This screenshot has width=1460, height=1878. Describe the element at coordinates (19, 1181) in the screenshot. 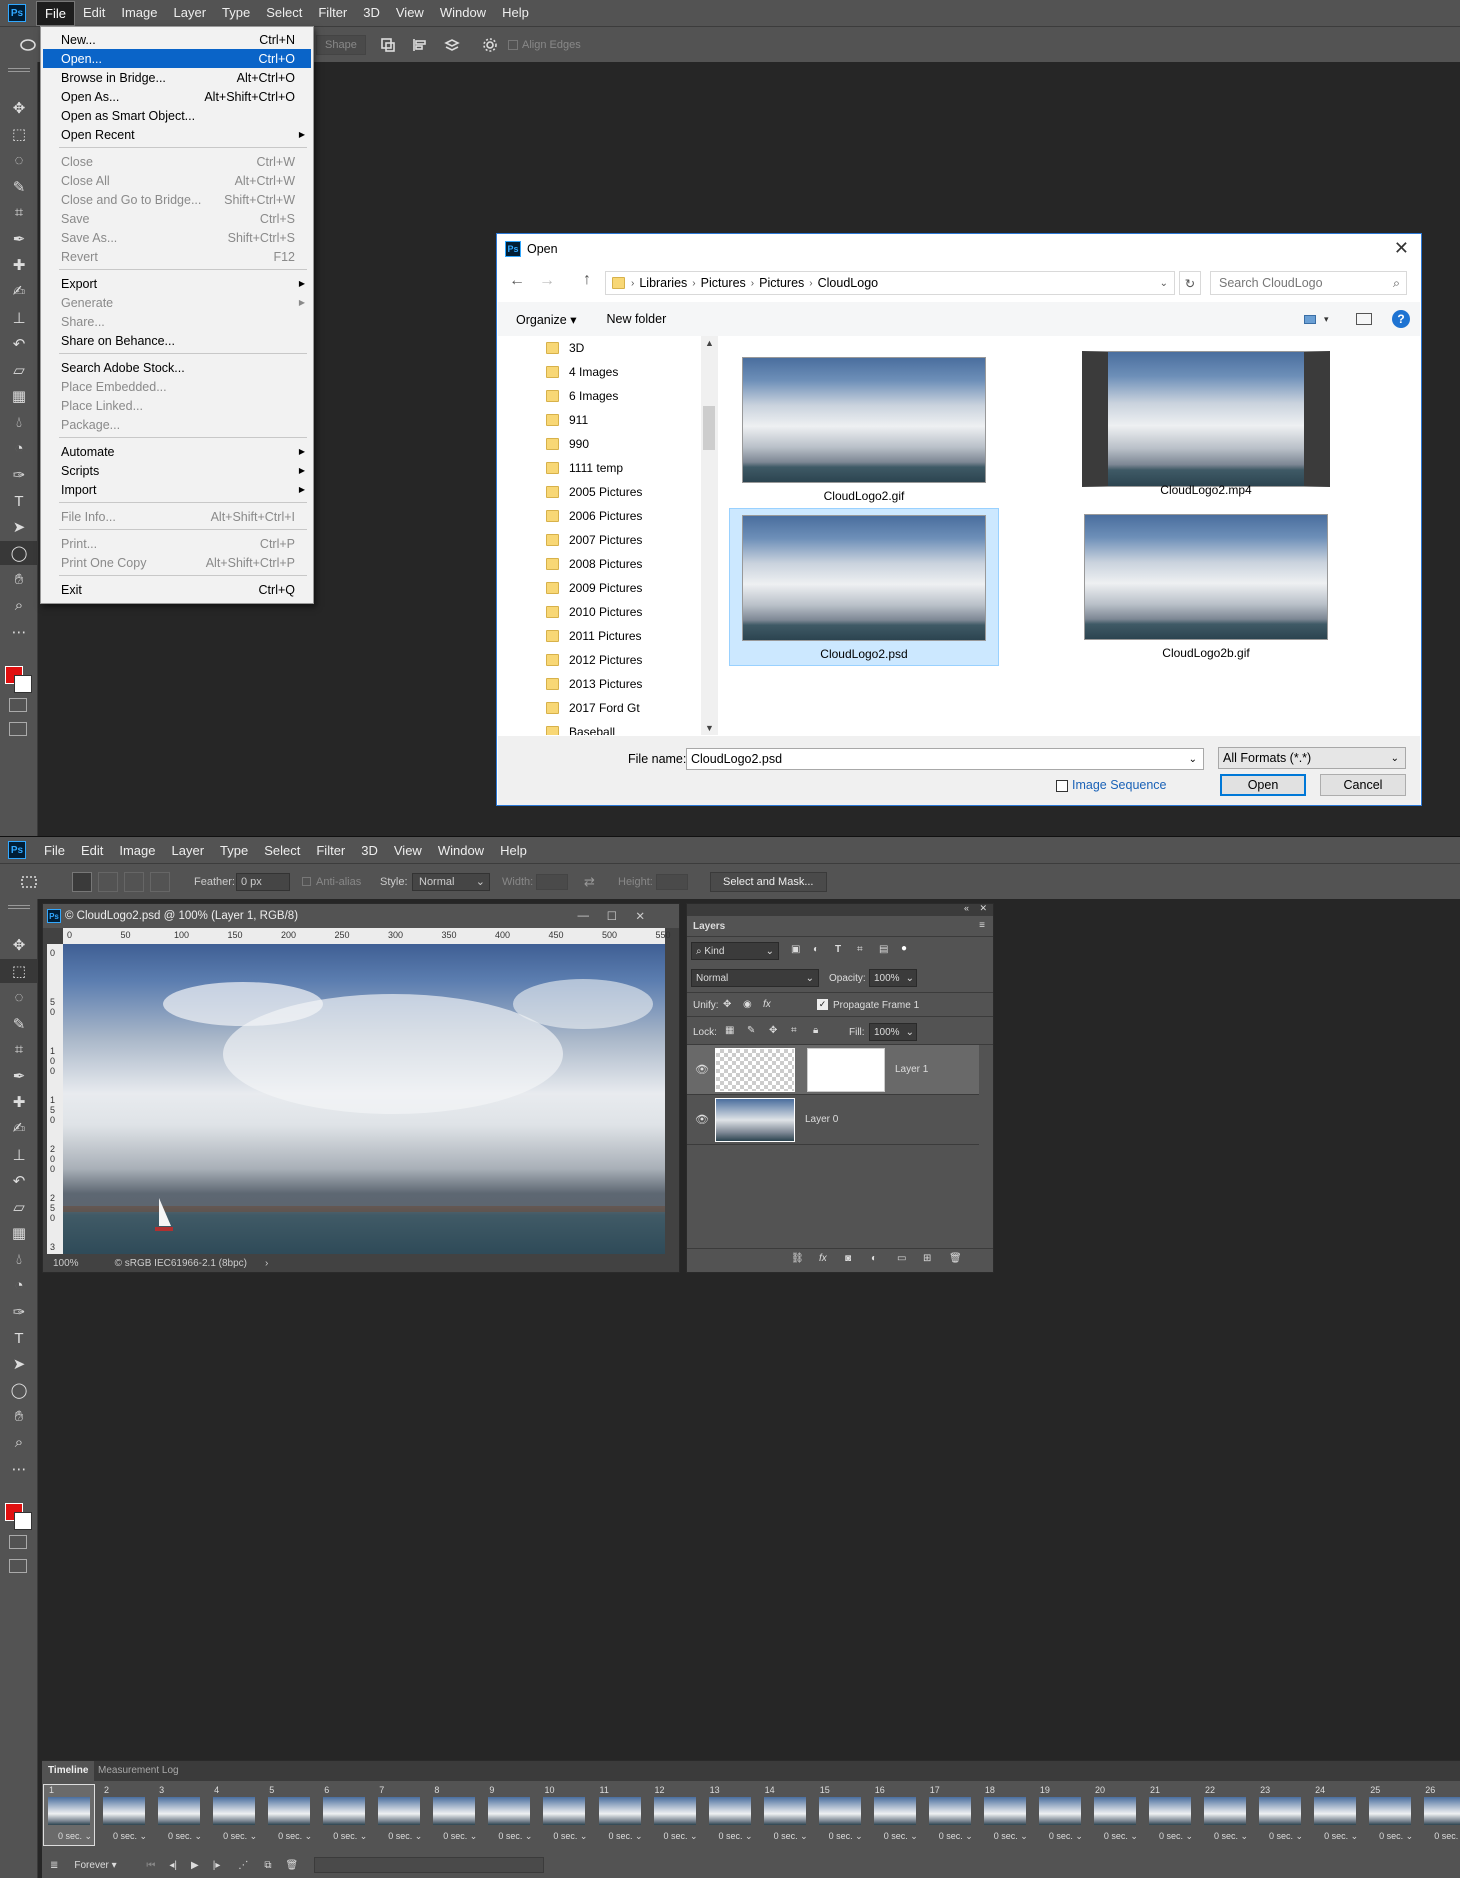

I see `history-brush-tool-icon: ↶` at that location.